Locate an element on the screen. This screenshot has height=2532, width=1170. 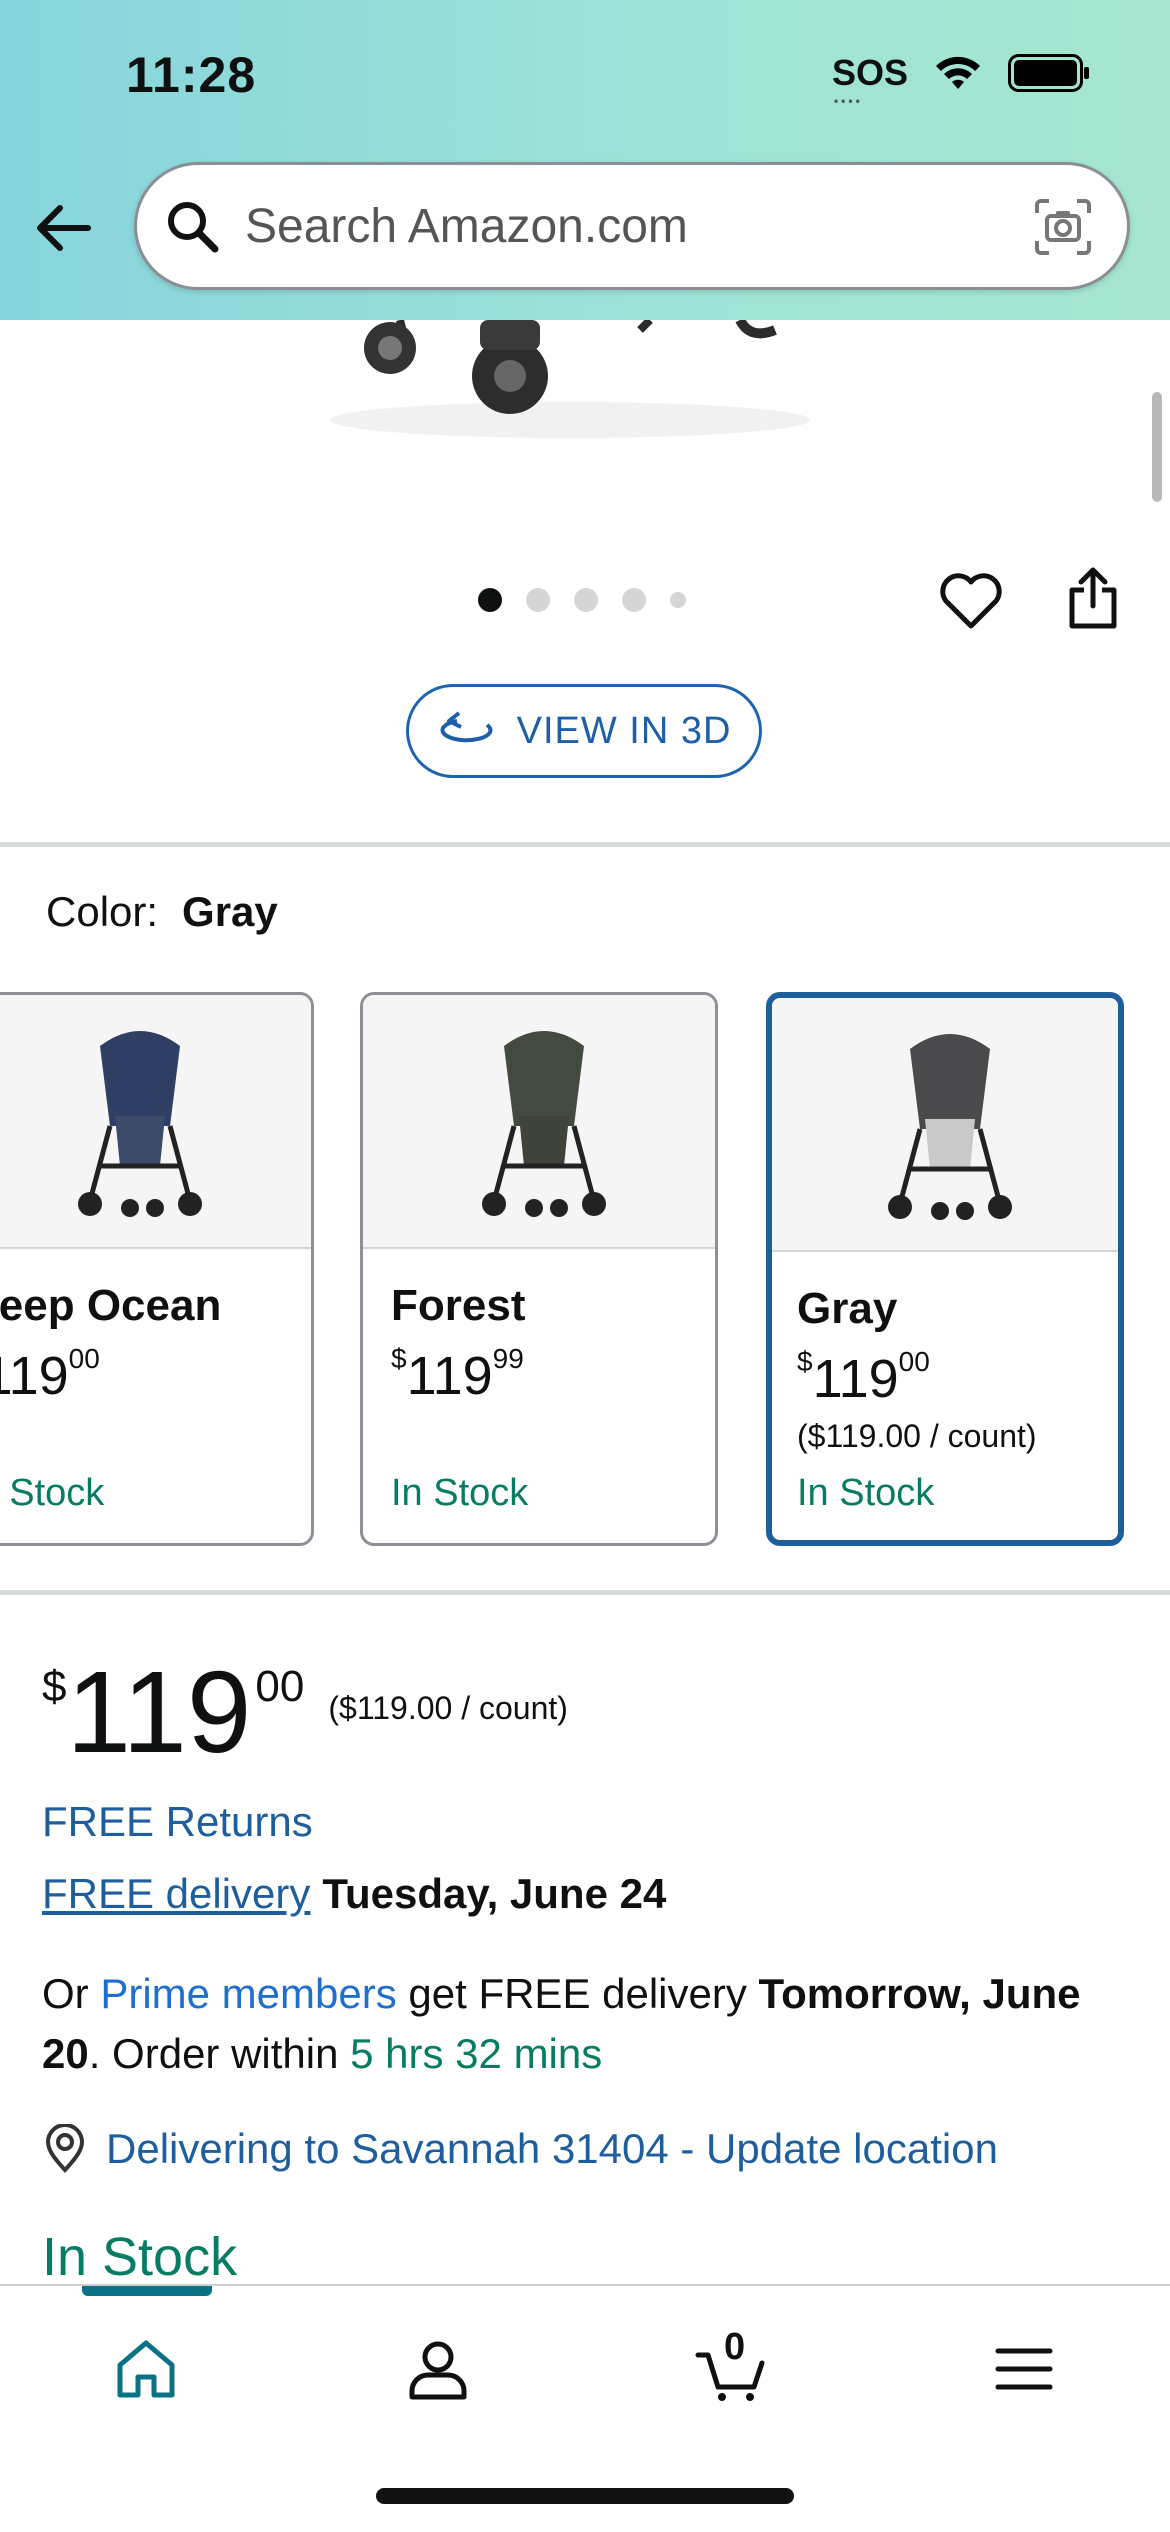
view-in-3d-label: VIEW IN 3D is located at coordinates (624, 730).